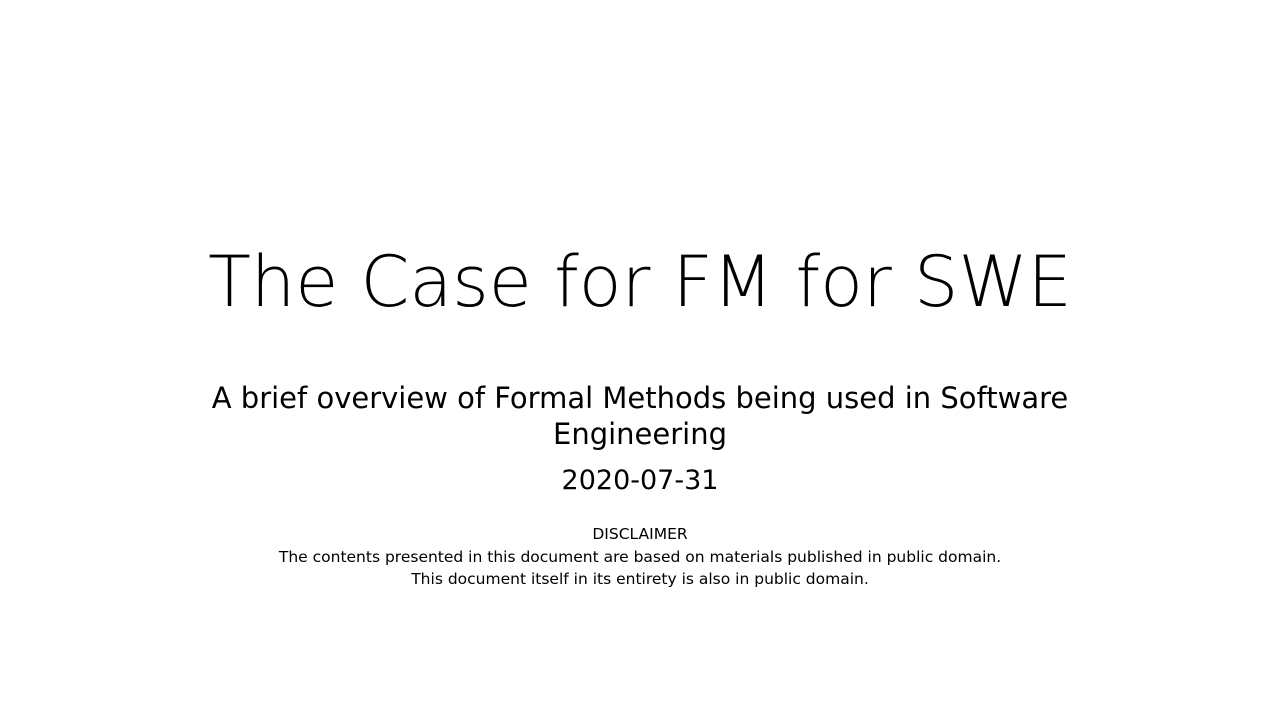 This screenshot has width=1280, height=720. What do you see at coordinates (640, 480) in the screenshot?
I see `slide-date: 2020-07-31` at bounding box center [640, 480].